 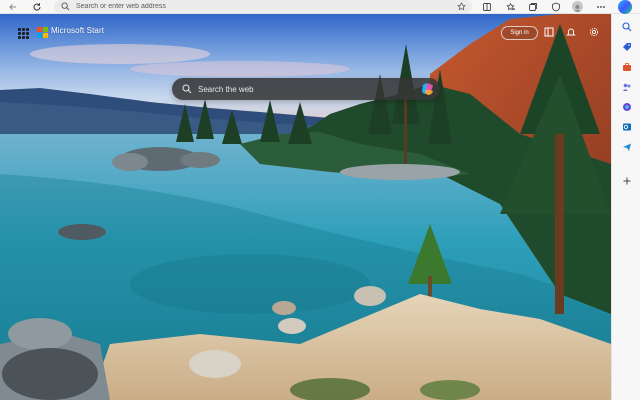 I want to click on collections-icon, so click(x=533, y=7).